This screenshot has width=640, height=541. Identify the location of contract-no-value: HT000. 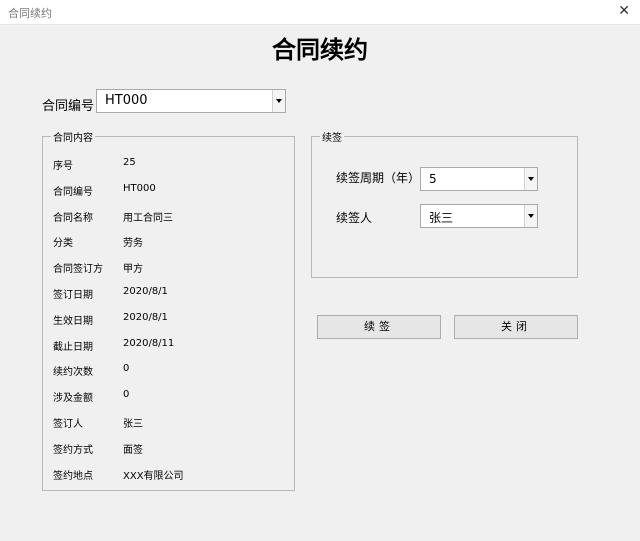
(126, 100).